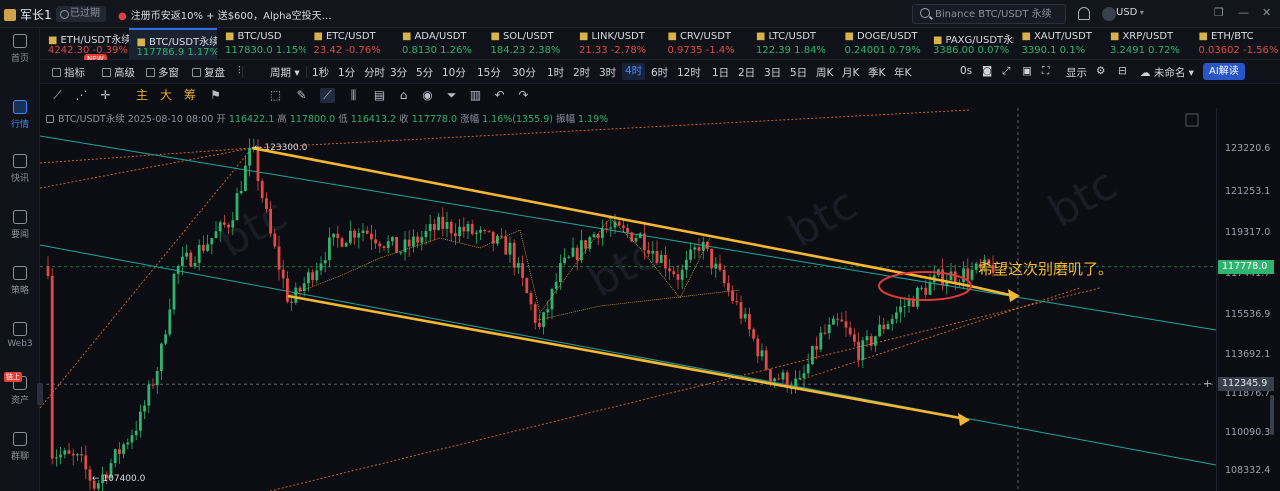 The width and height of the screenshot is (1280, 491). I want to click on display-button: 显示, so click(1076, 72).